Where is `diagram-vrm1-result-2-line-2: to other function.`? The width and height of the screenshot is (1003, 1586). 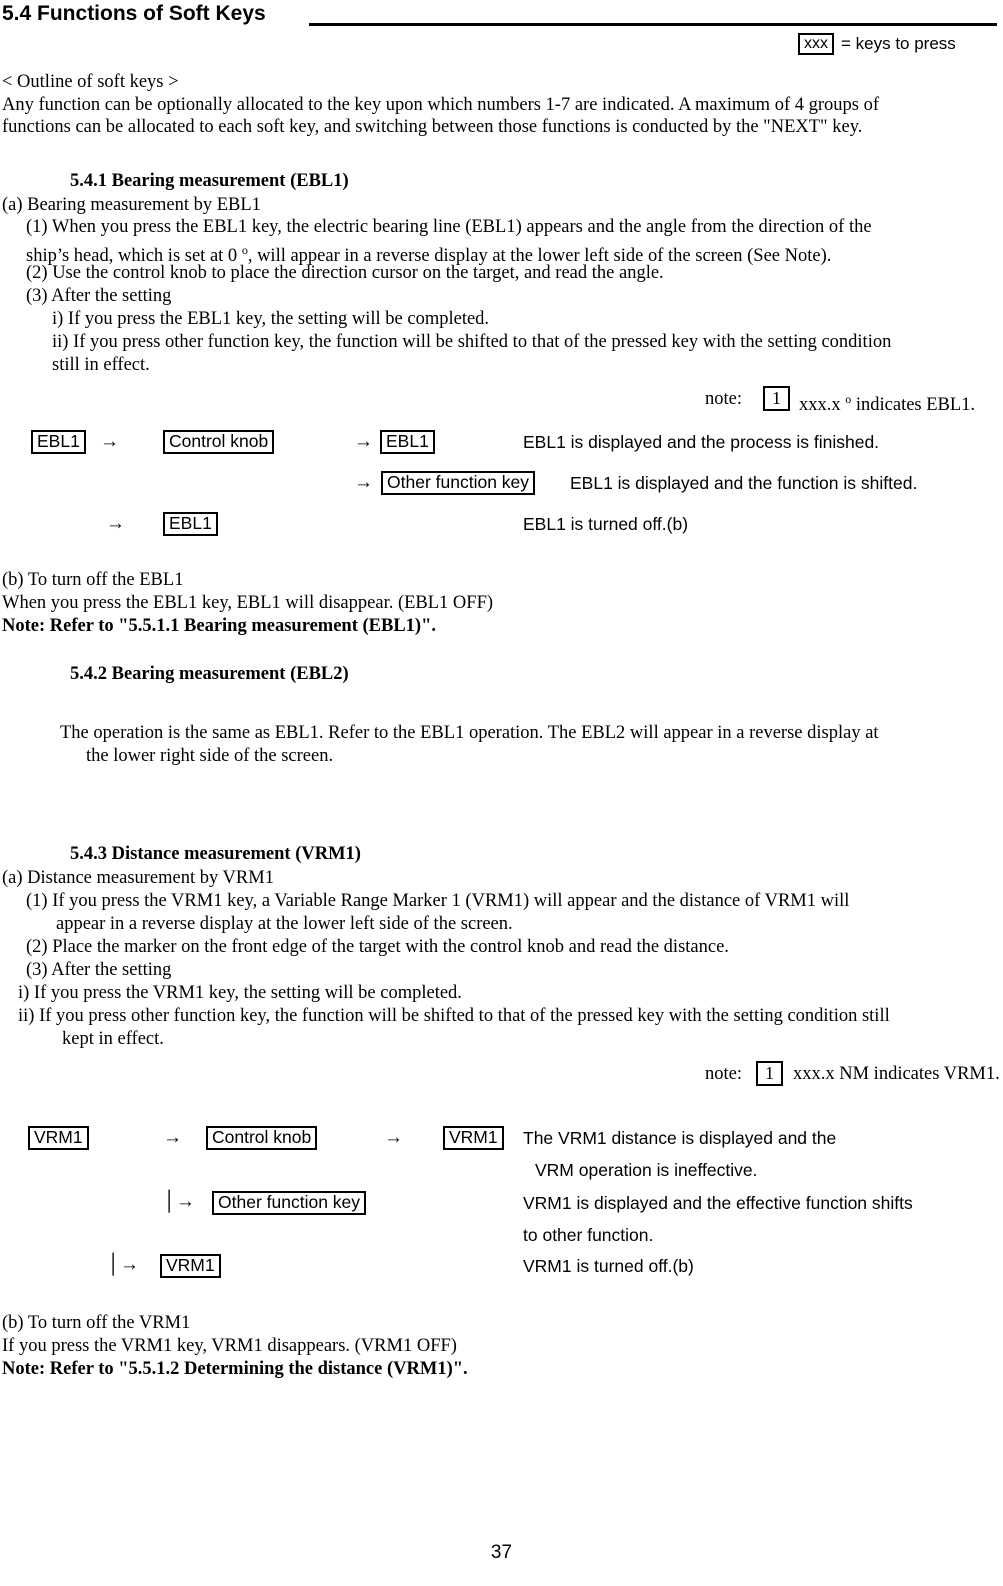 diagram-vrm1-result-2-line-2: to other function. is located at coordinates (588, 1235).